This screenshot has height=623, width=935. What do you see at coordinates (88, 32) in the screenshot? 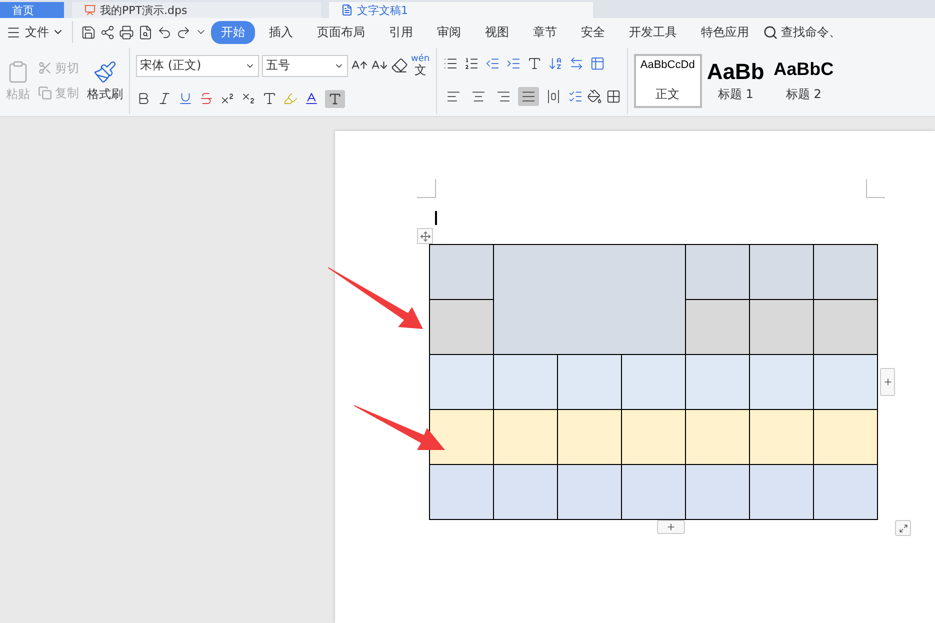
I see `save-icon` at bounding box center [88, 32].